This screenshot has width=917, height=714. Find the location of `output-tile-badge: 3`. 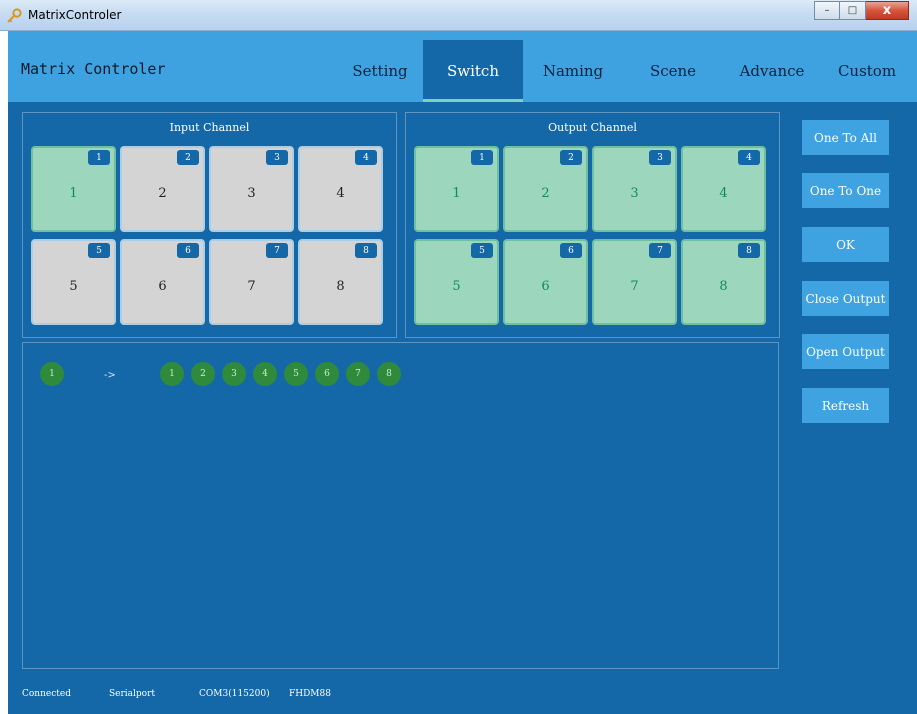

output-tile-badge: 3 is located at coordinates (660, 157).